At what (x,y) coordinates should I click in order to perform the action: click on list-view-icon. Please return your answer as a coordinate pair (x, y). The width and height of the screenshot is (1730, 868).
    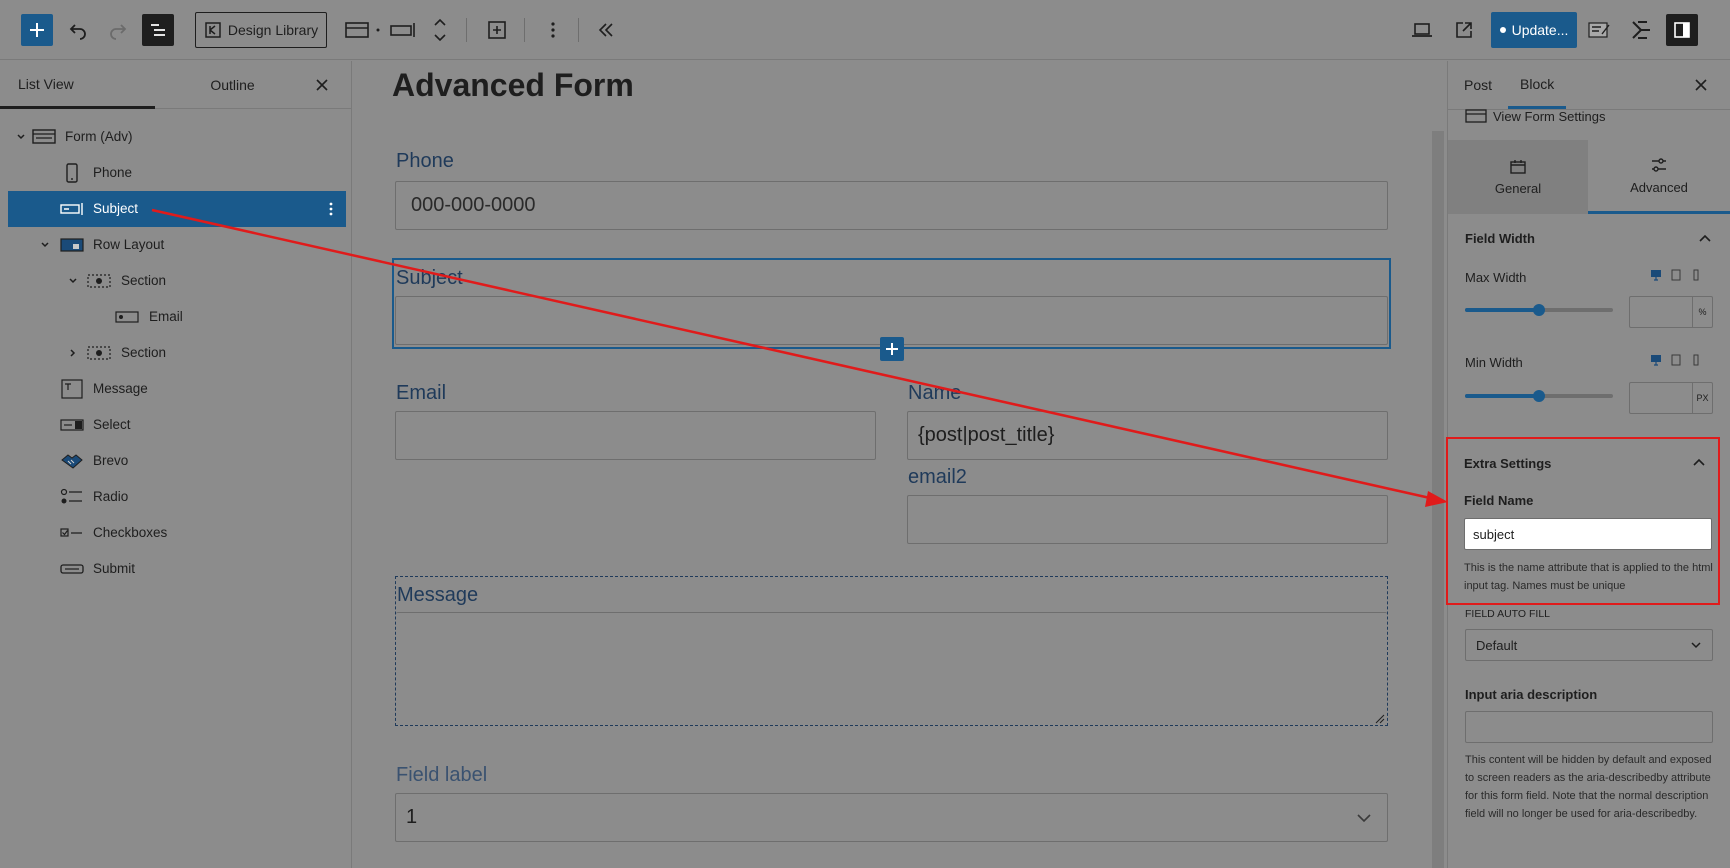
    Looking at the image, I should click on (158, 30).